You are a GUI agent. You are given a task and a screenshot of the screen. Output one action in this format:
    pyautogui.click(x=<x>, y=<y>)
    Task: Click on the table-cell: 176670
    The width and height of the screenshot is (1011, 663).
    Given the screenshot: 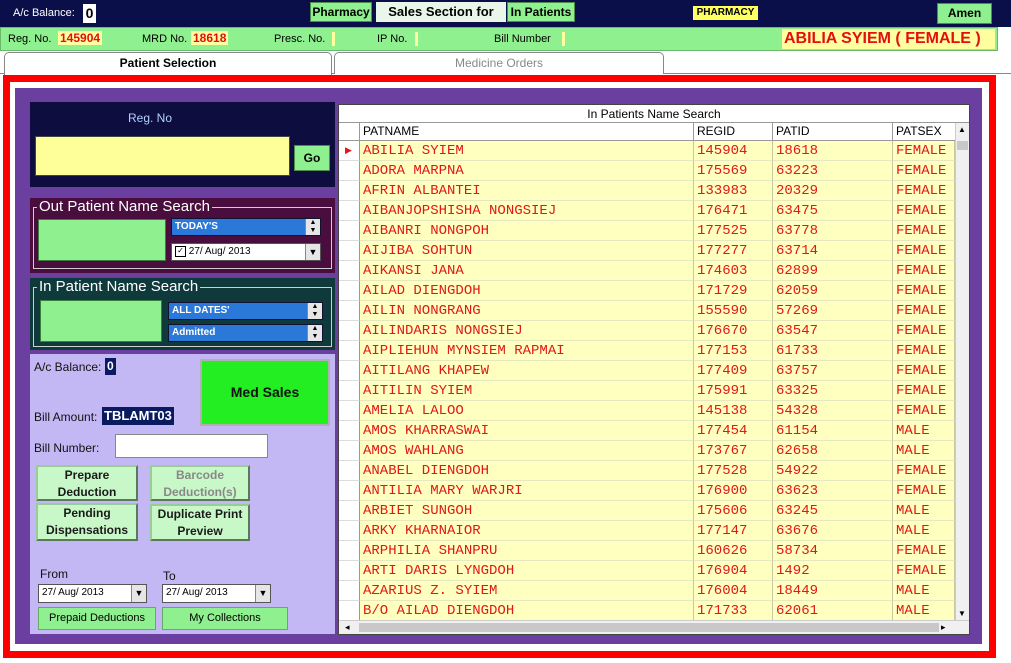 What is the action you would take?
    pyautogui.click(x=733, y=331)
    